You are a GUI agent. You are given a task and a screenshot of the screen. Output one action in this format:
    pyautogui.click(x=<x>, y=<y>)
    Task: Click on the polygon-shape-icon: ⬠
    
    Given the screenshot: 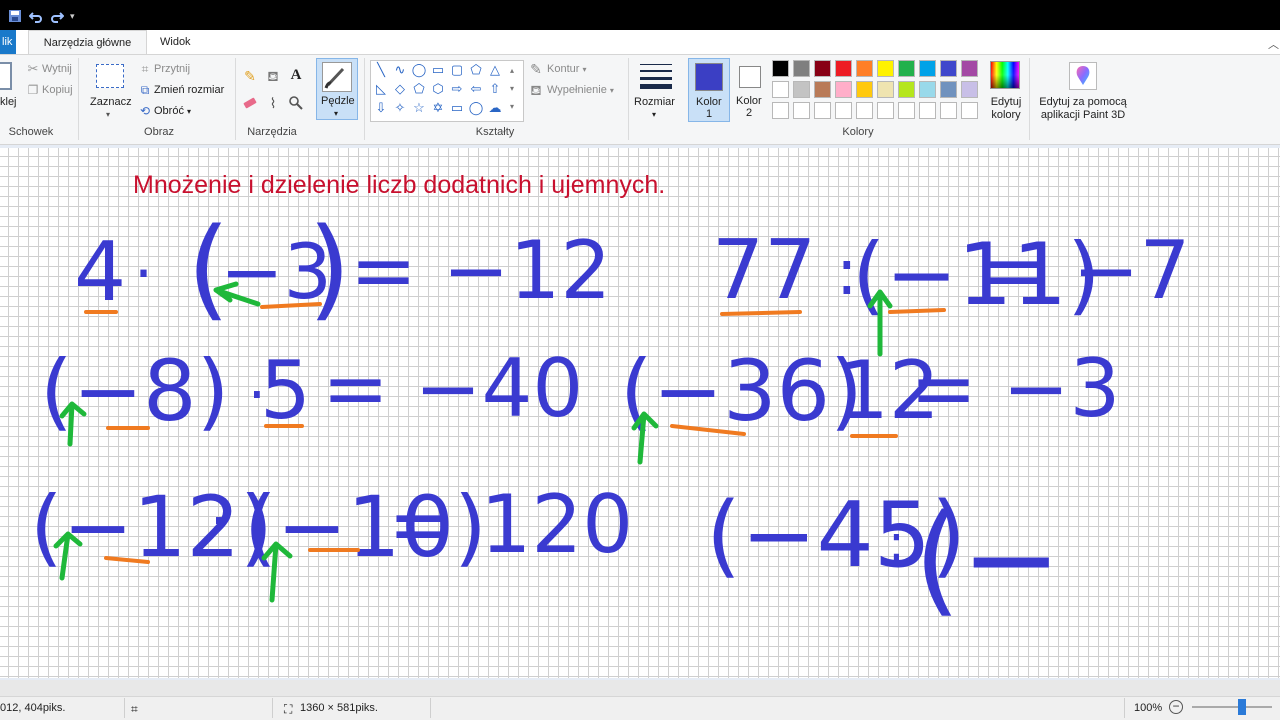 What is the action you would take?
    pyautogui.click(x=476, y=70)
    